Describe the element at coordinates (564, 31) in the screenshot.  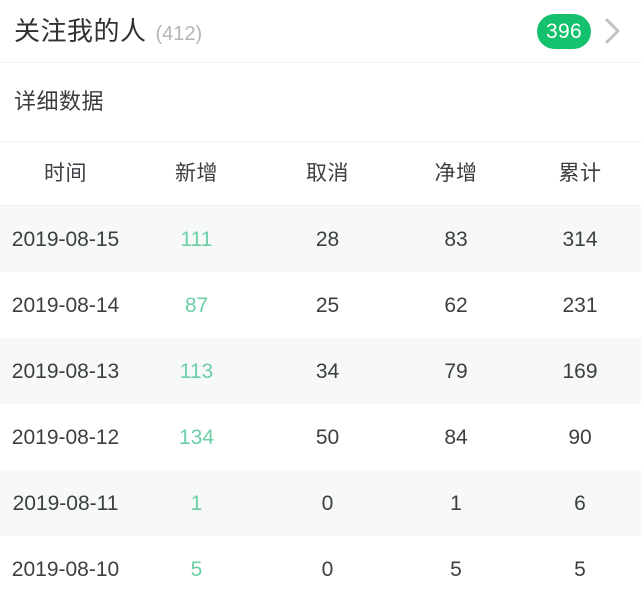
I see `status-badge: 396` at that location.